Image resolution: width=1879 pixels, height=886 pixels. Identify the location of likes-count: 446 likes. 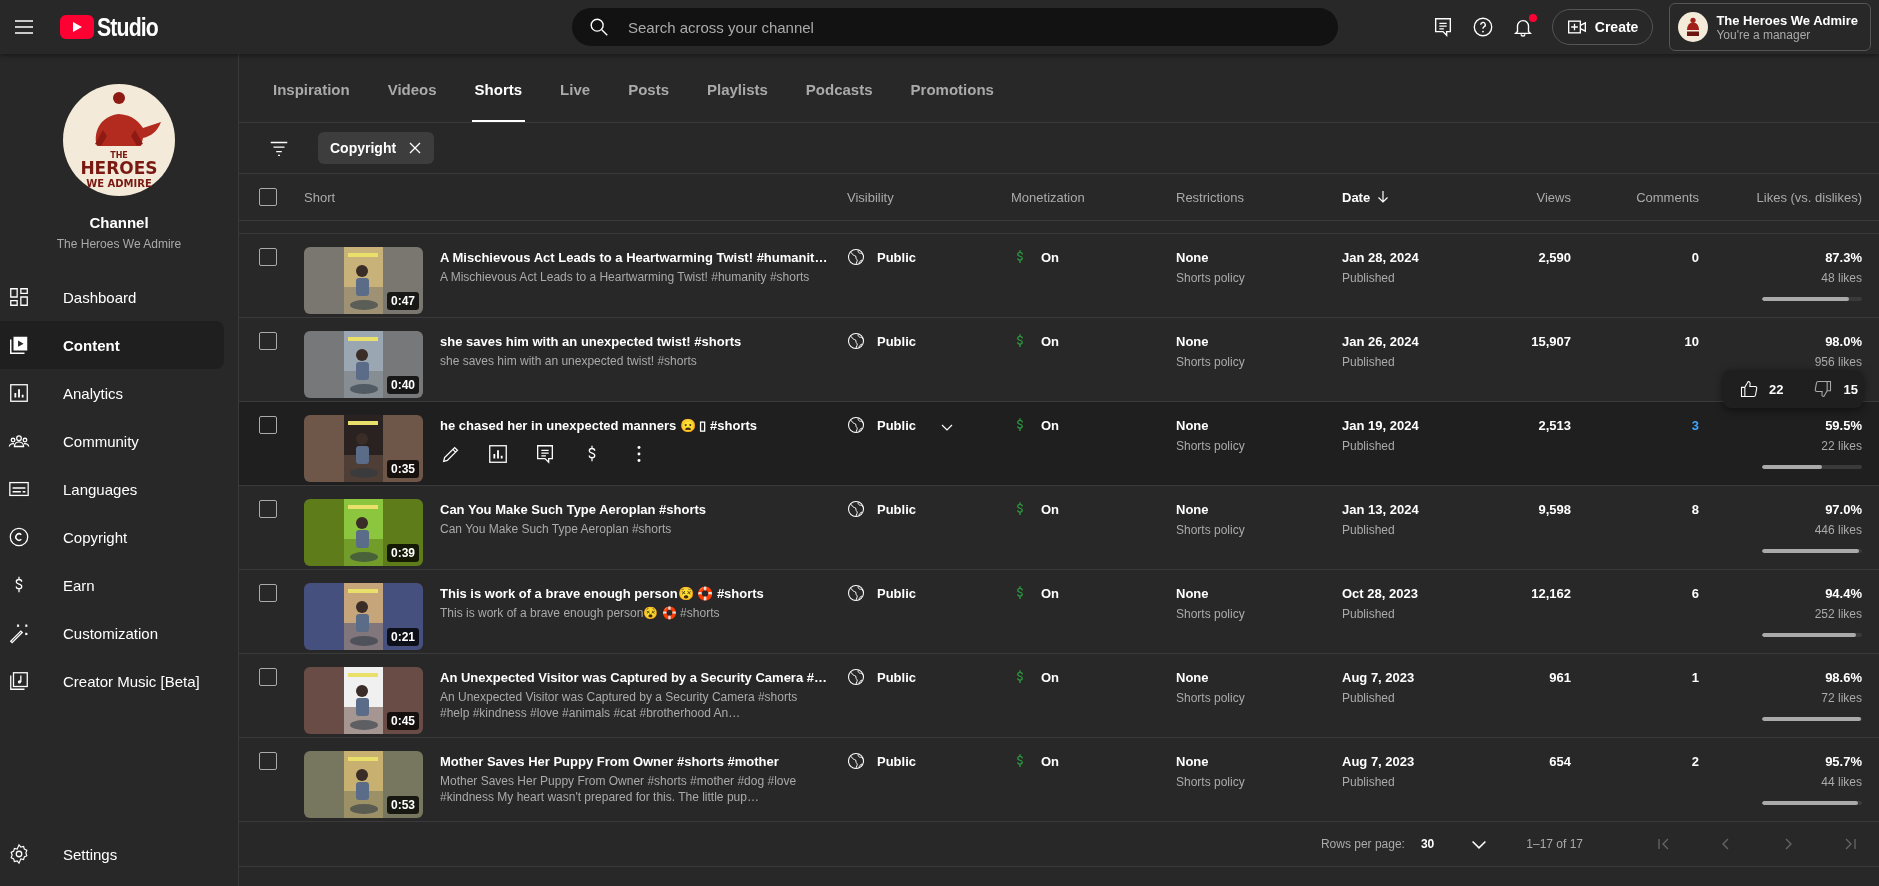
(1838, 530).